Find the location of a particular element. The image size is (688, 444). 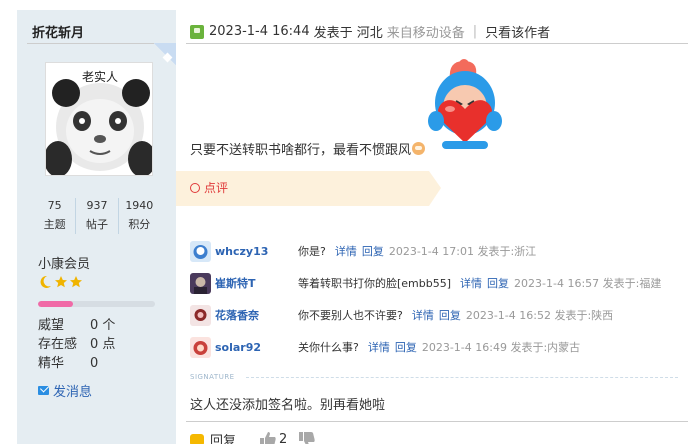

prop-presence: 存在感 0 点 is located at coordinates (76, 344).